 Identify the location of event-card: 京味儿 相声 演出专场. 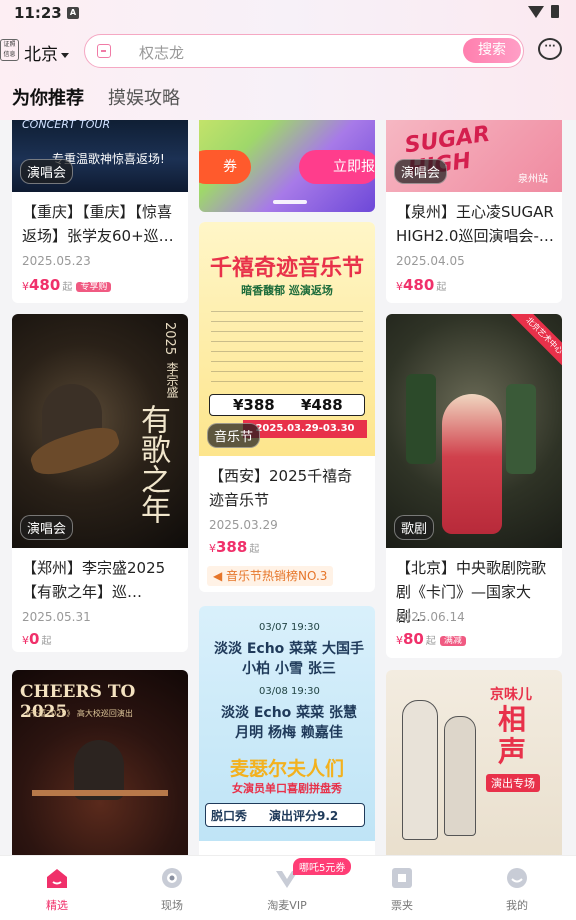
(474, 762).